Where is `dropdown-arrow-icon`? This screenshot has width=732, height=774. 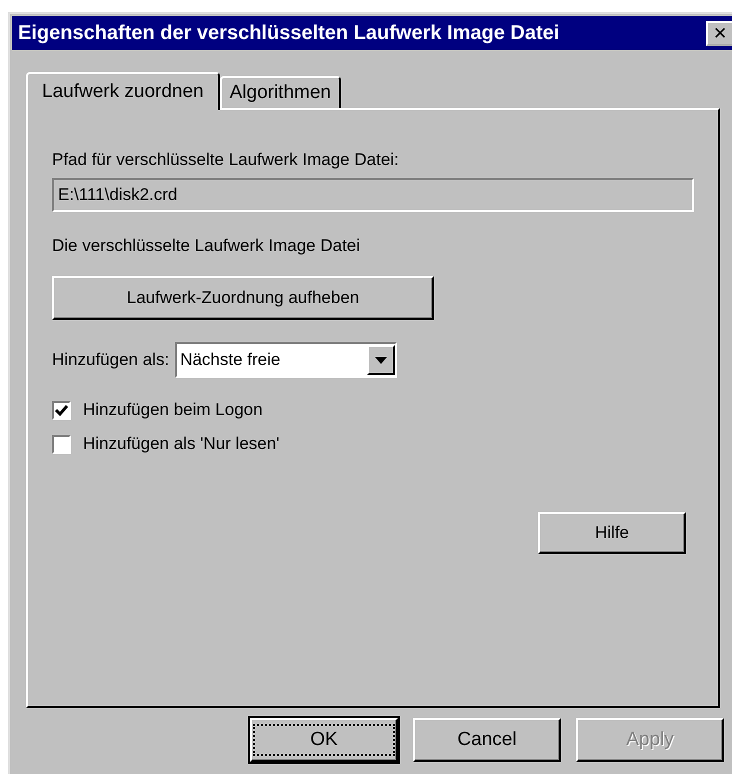
dropdown-arrow-icon is located at coordinates (381, 360).